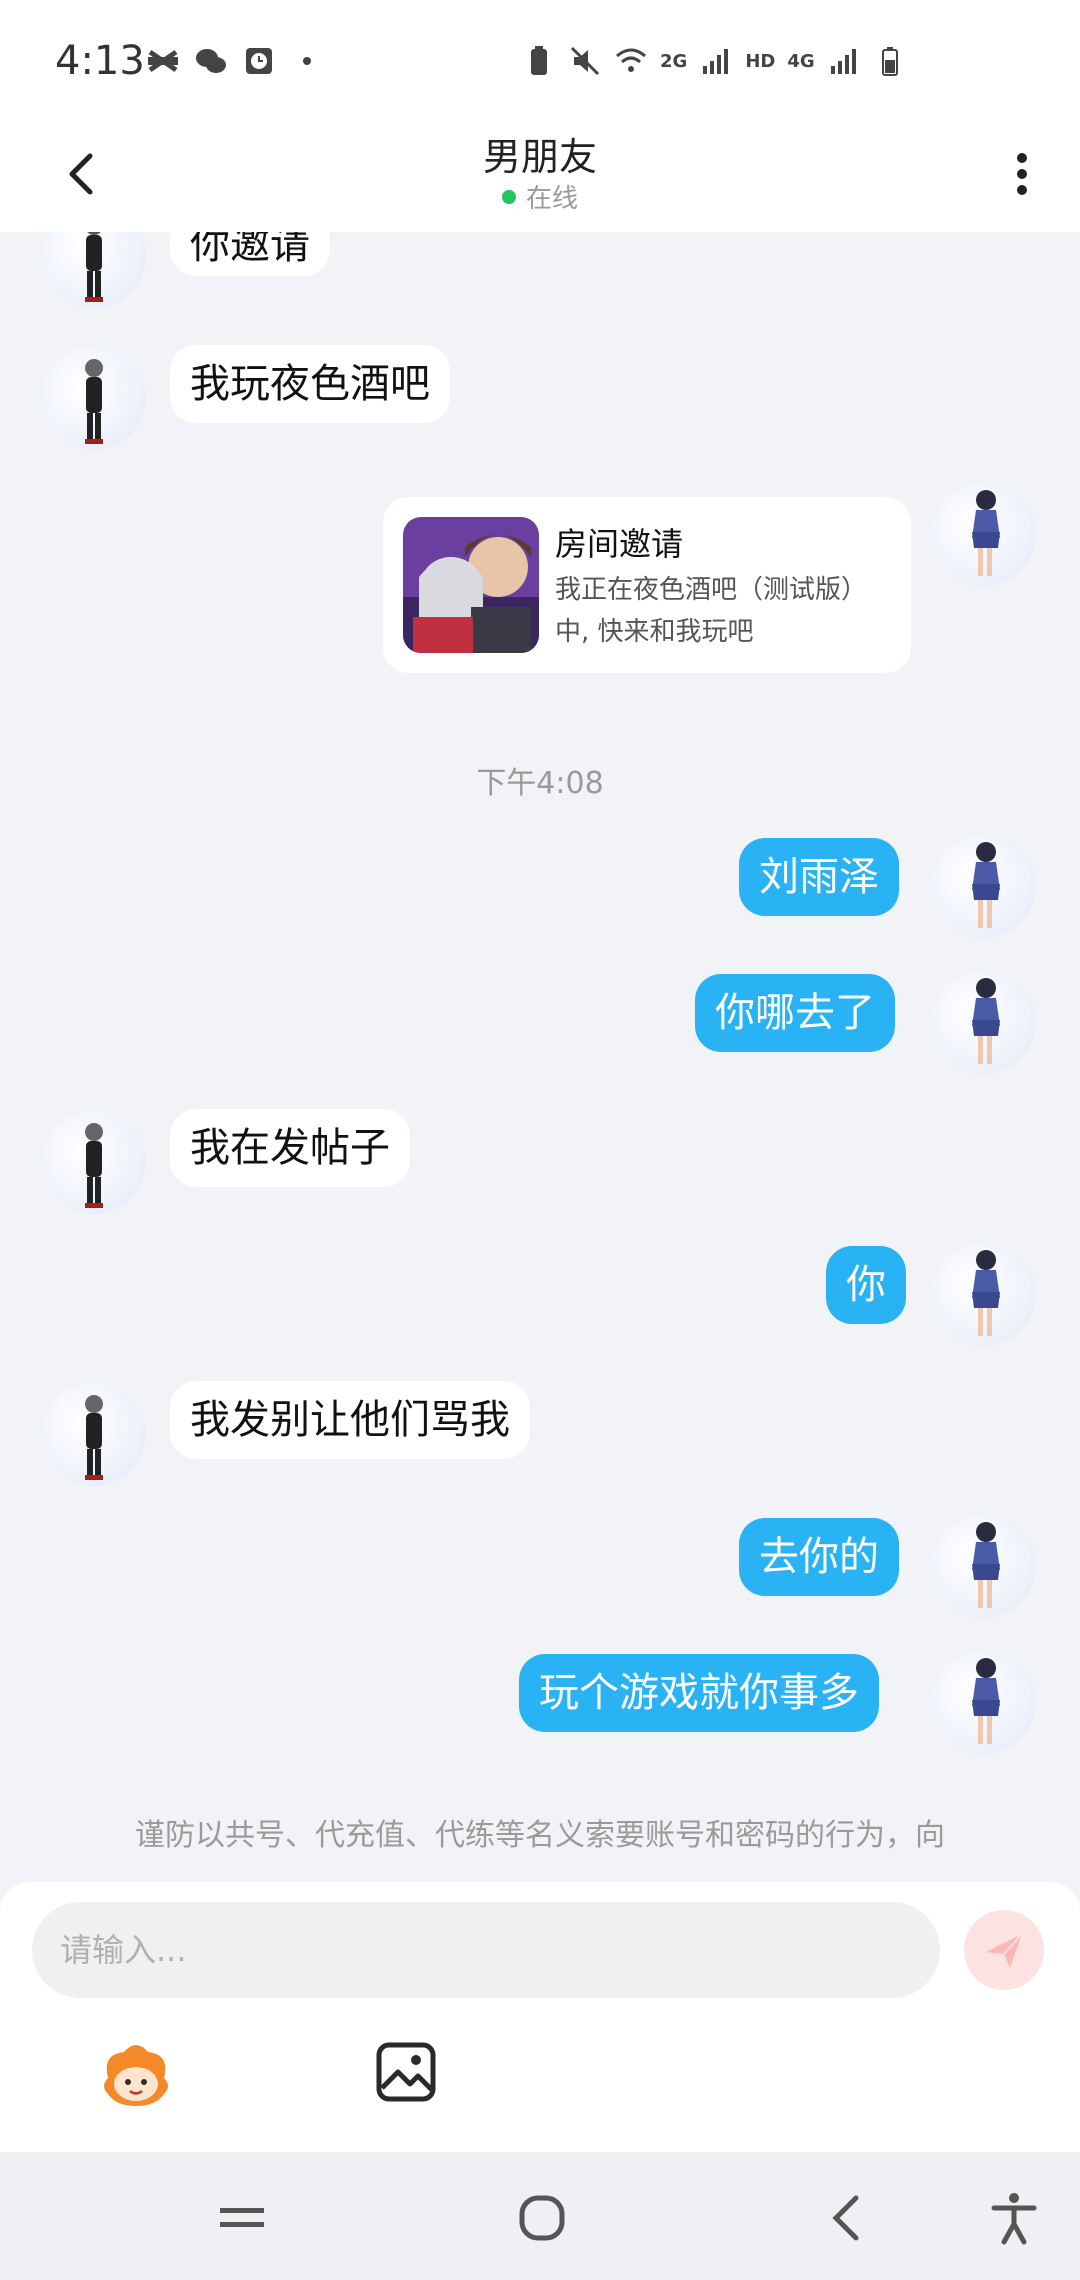 The height and width of the screenshot is (2280, 1080). I want to click on chat-header: 男朋友 在线, so click(540, 176).